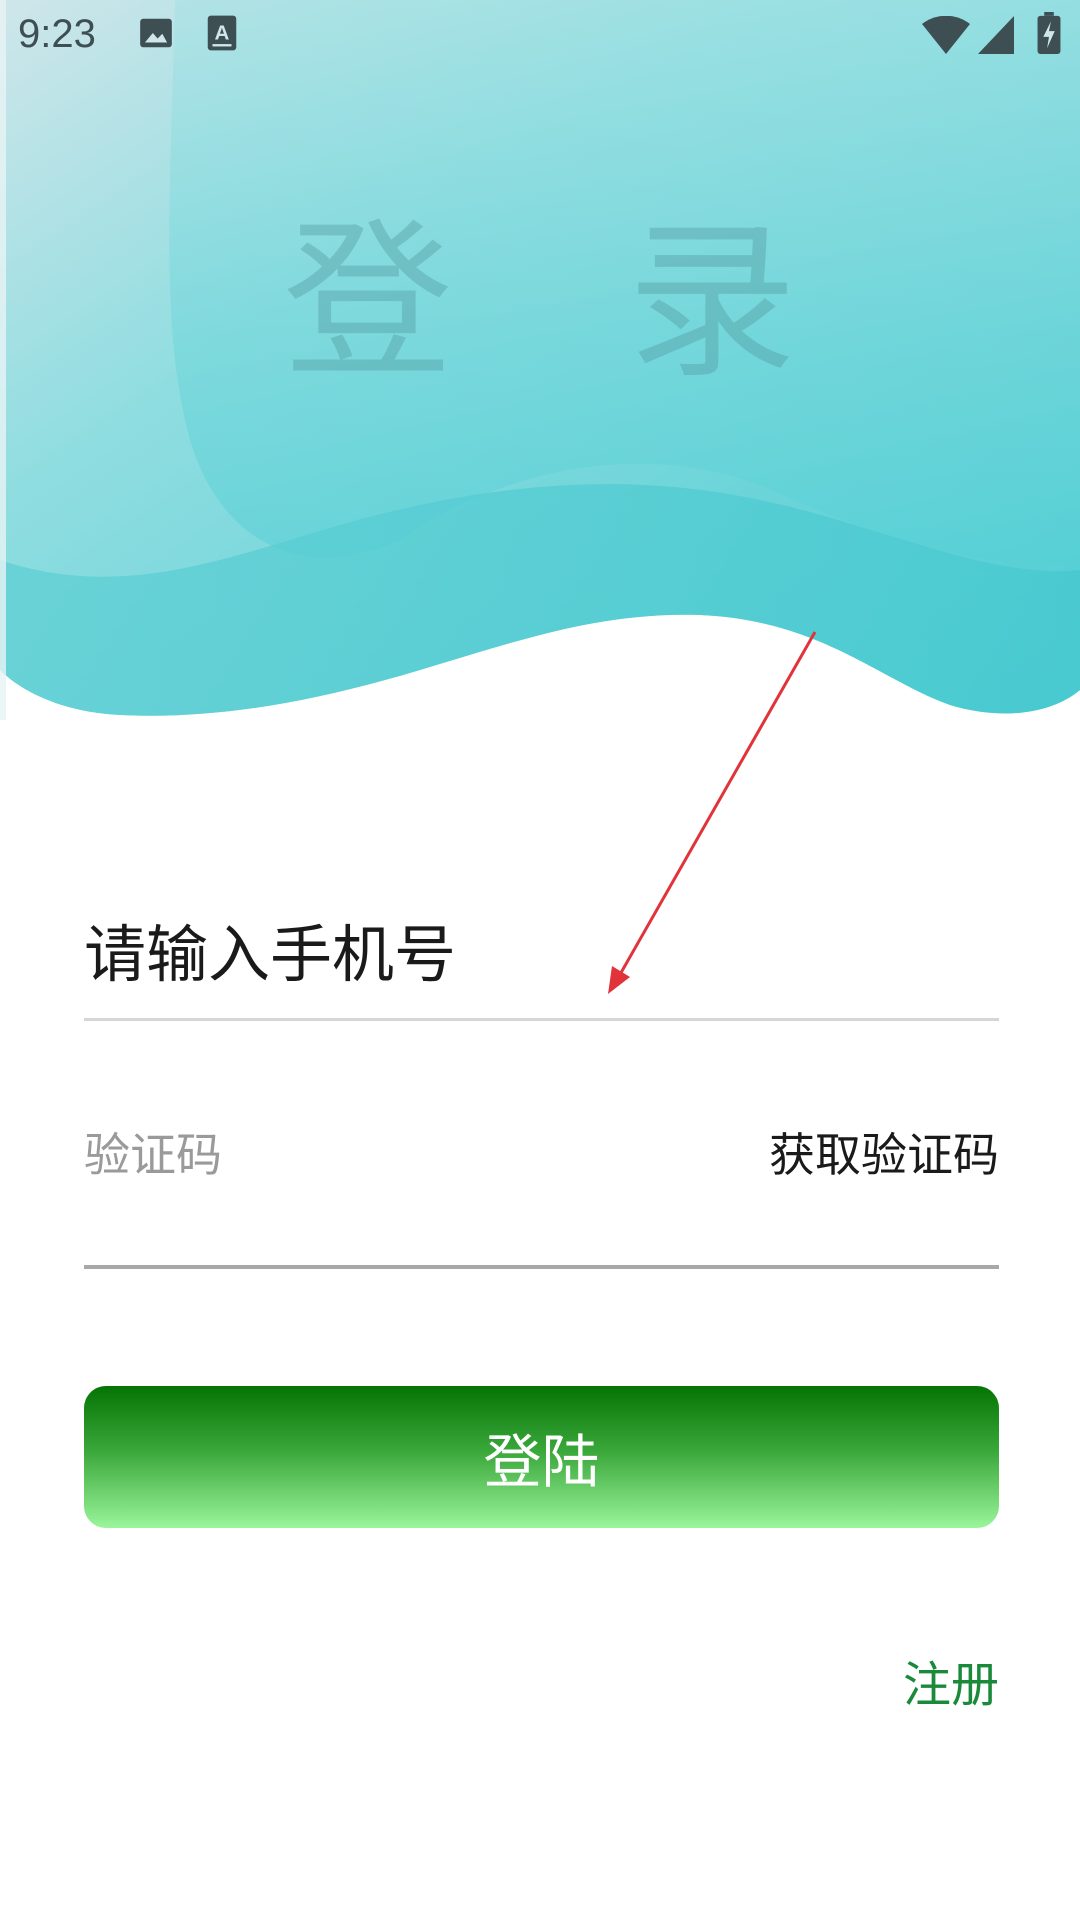 This screenshot has width=1080, height=1920. What do you see at coordinates (541, 1457) in the screenshot?
I see `login-button: 登陆` at bounding box center [541, 1457].